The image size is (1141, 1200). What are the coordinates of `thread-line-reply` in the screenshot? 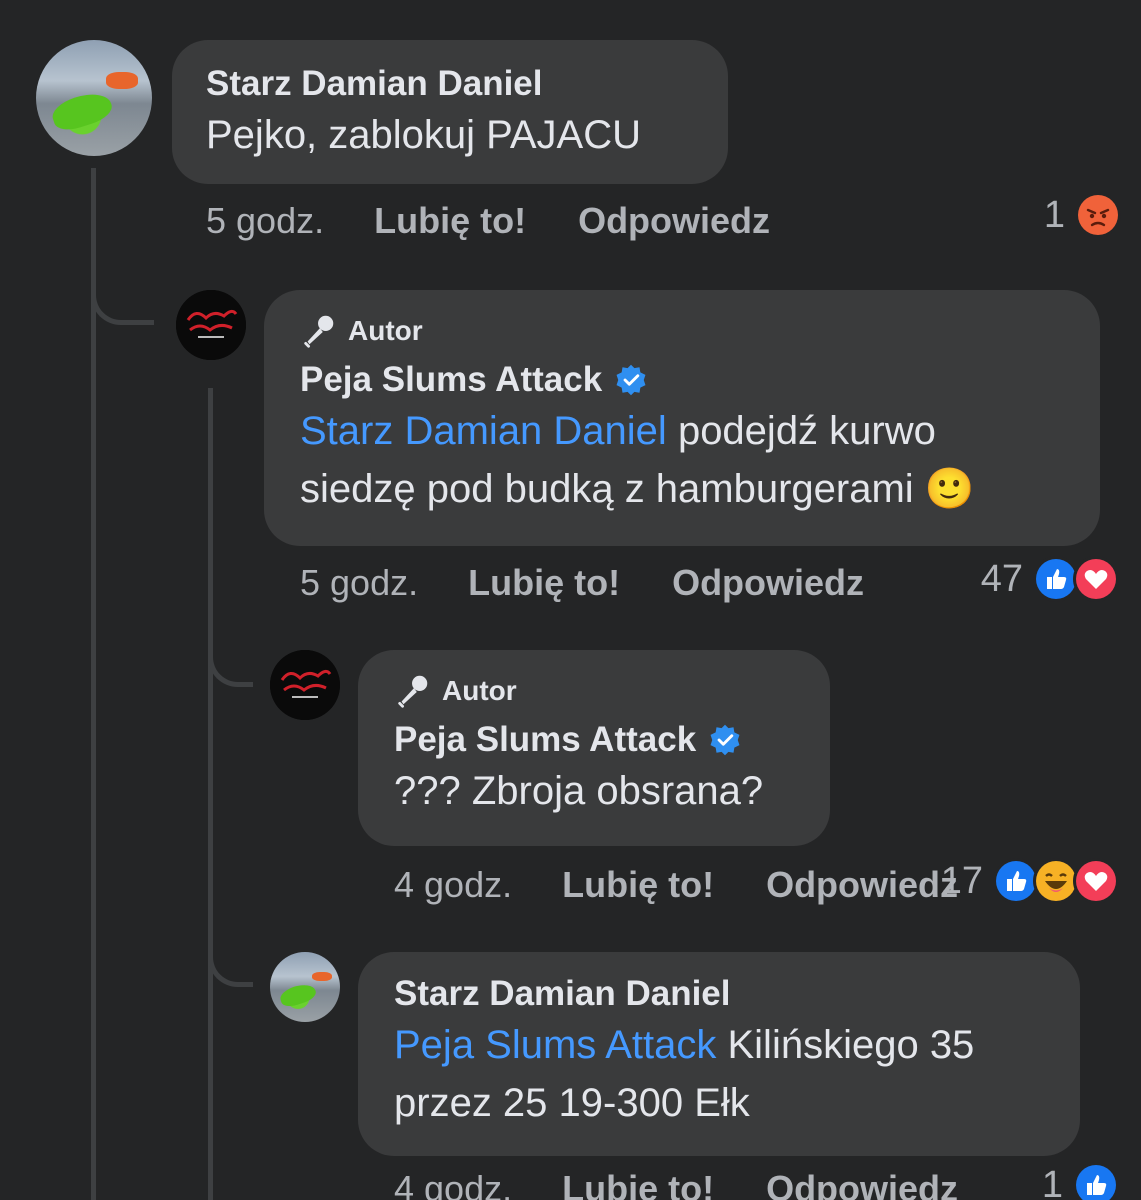 It's located at (210, 794).